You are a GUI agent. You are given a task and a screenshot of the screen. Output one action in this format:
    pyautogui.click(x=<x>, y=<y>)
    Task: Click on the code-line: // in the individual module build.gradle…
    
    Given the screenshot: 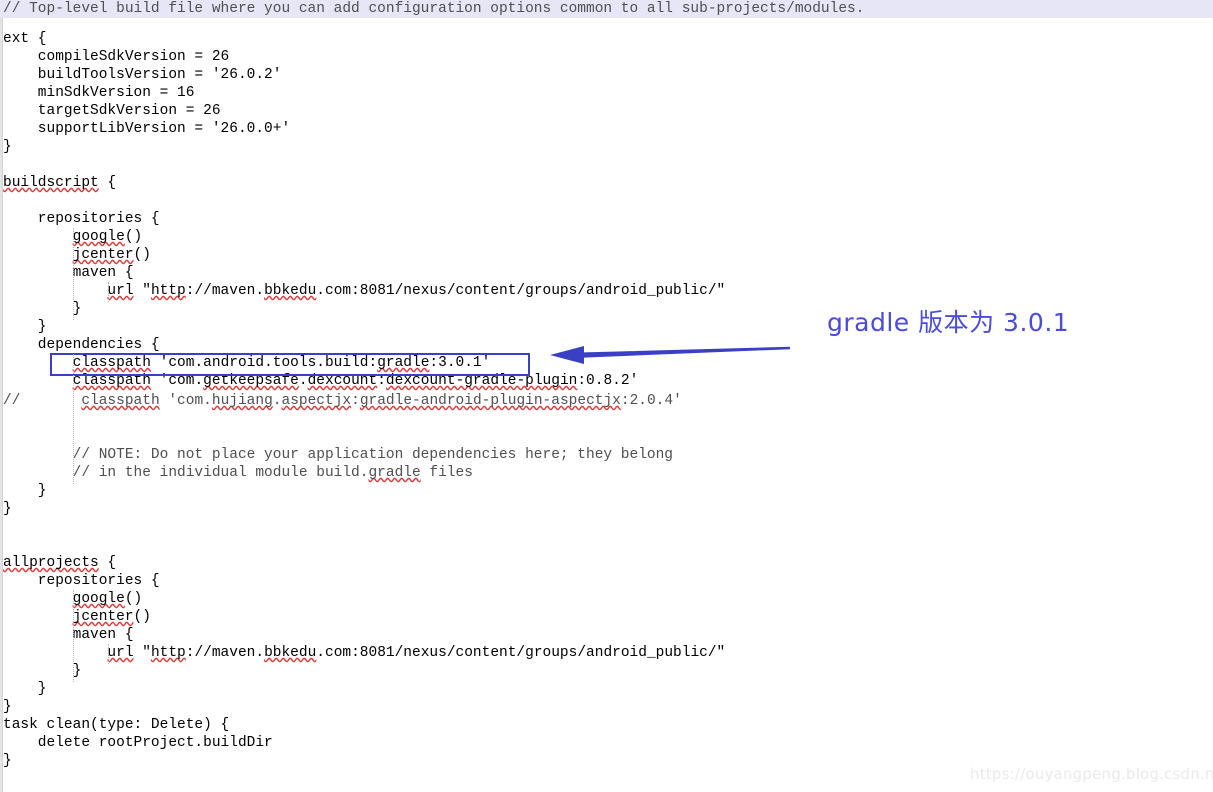 What is the action you would take?
    pyautogui.click(x=606, y=473)
    